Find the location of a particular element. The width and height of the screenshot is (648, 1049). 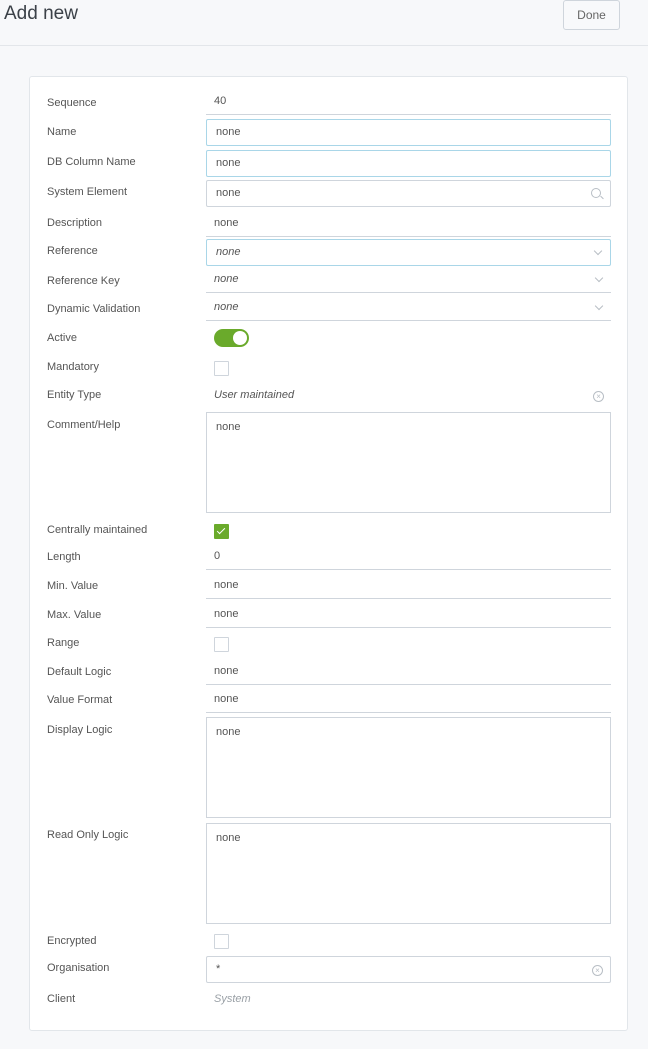

system-element-input: none is located at coordinates (408, 193).